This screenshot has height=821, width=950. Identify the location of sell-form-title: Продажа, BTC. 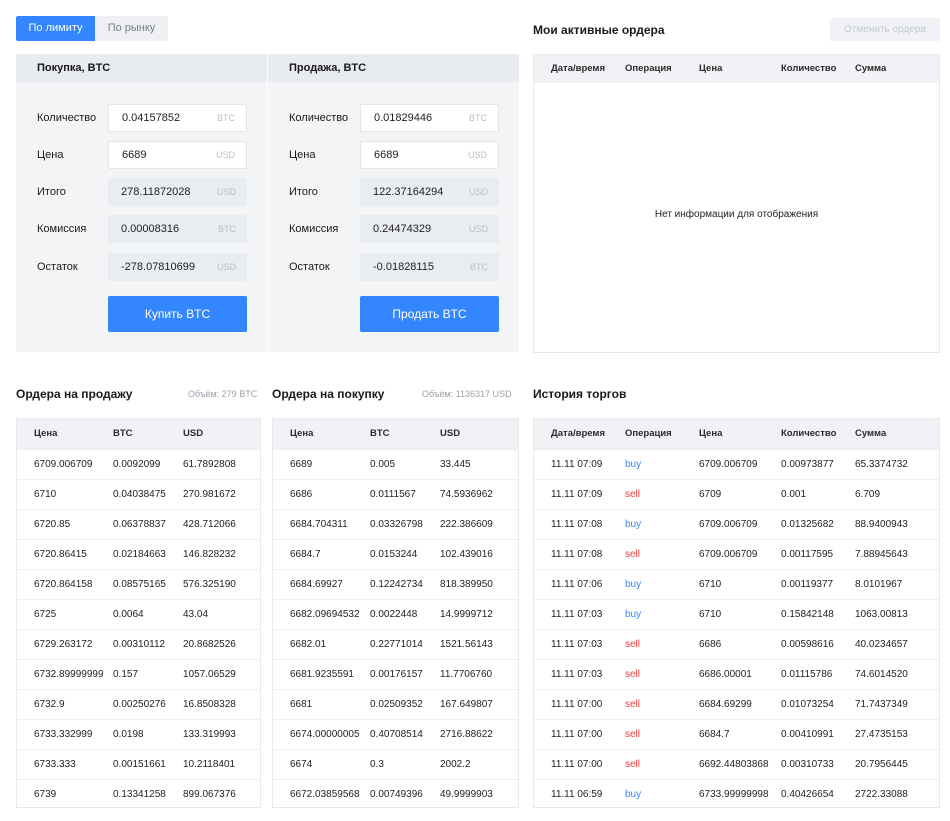
(393, 68).